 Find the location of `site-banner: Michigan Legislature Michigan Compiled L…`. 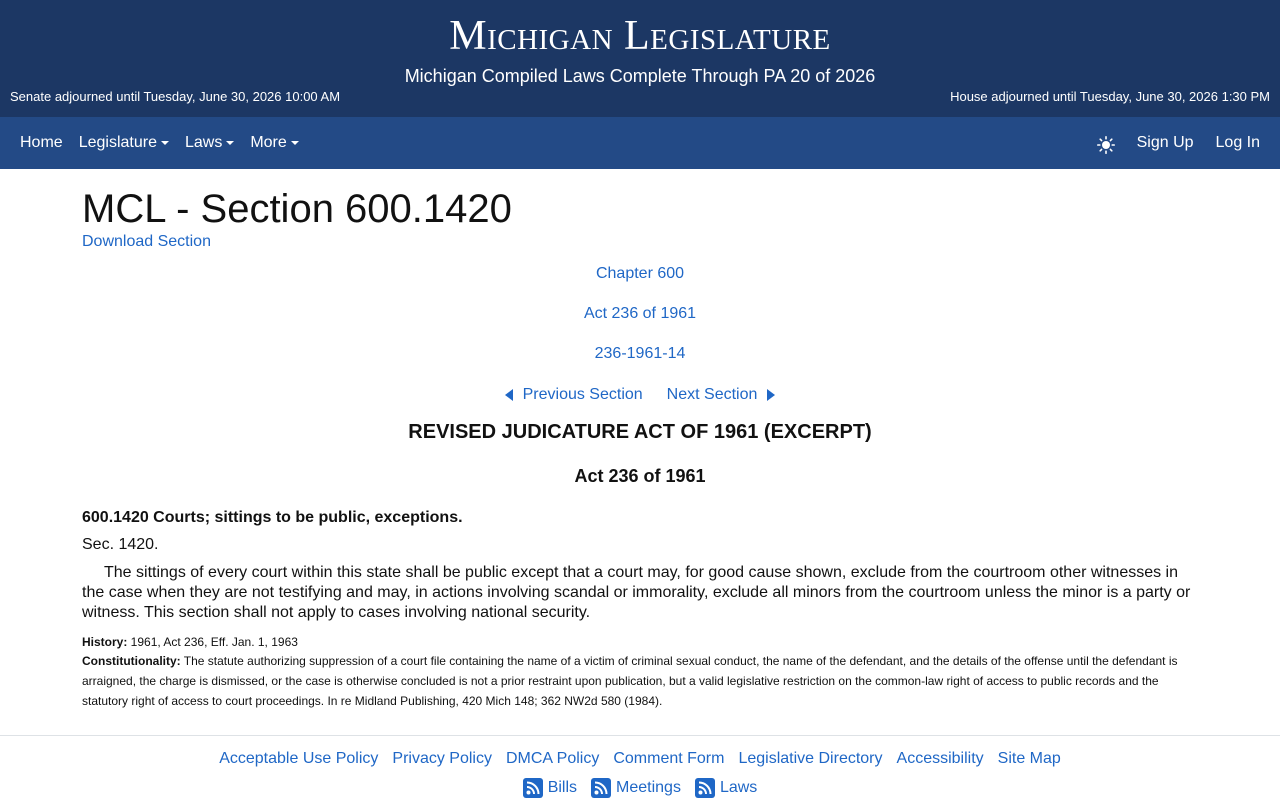

site-banner: Michigan Legislature Michigan Compiled L… is located at coordinates (640, 58).